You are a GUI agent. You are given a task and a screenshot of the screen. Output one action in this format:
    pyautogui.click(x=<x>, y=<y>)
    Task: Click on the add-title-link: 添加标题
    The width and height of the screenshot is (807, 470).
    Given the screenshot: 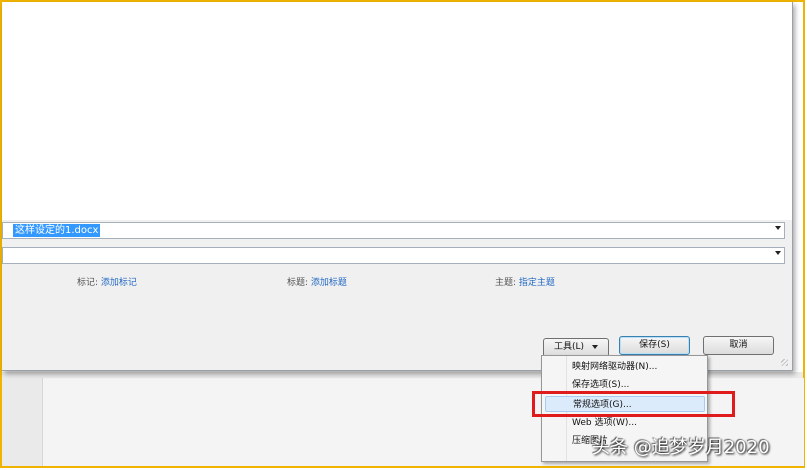 What is the action you would take?
    pyautogui.click(x=329, y=283)
    